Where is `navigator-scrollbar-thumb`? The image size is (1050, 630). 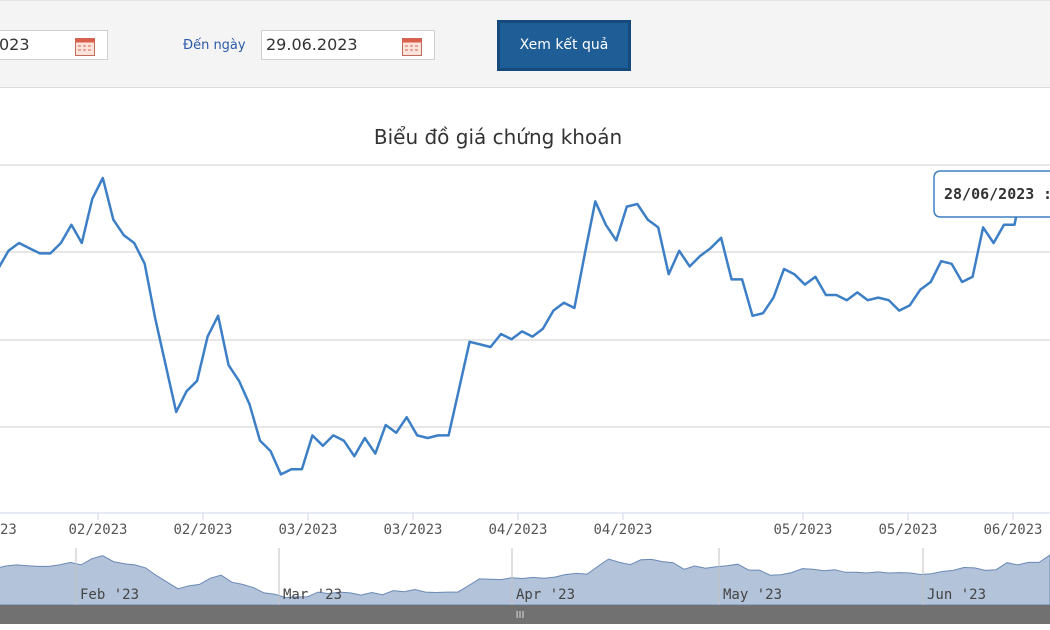 navigator-scrollbar-thumb is located at coordinates (525, 614).